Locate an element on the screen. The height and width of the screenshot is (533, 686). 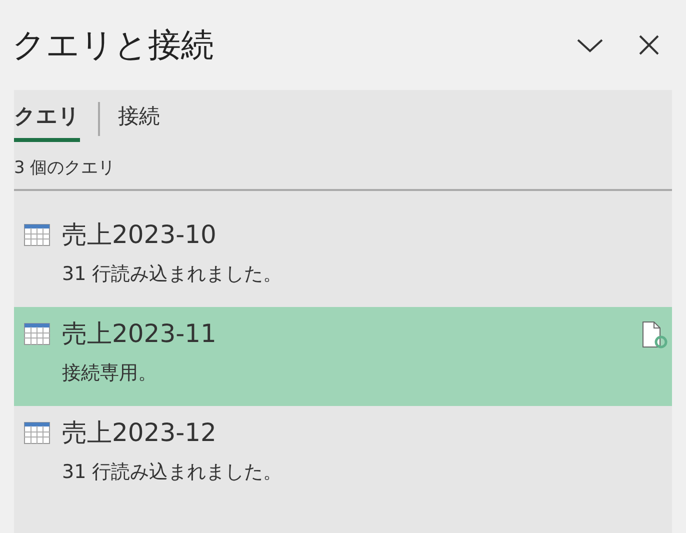
panel-title: クエリと接続 is located at coordinates (113, 45).